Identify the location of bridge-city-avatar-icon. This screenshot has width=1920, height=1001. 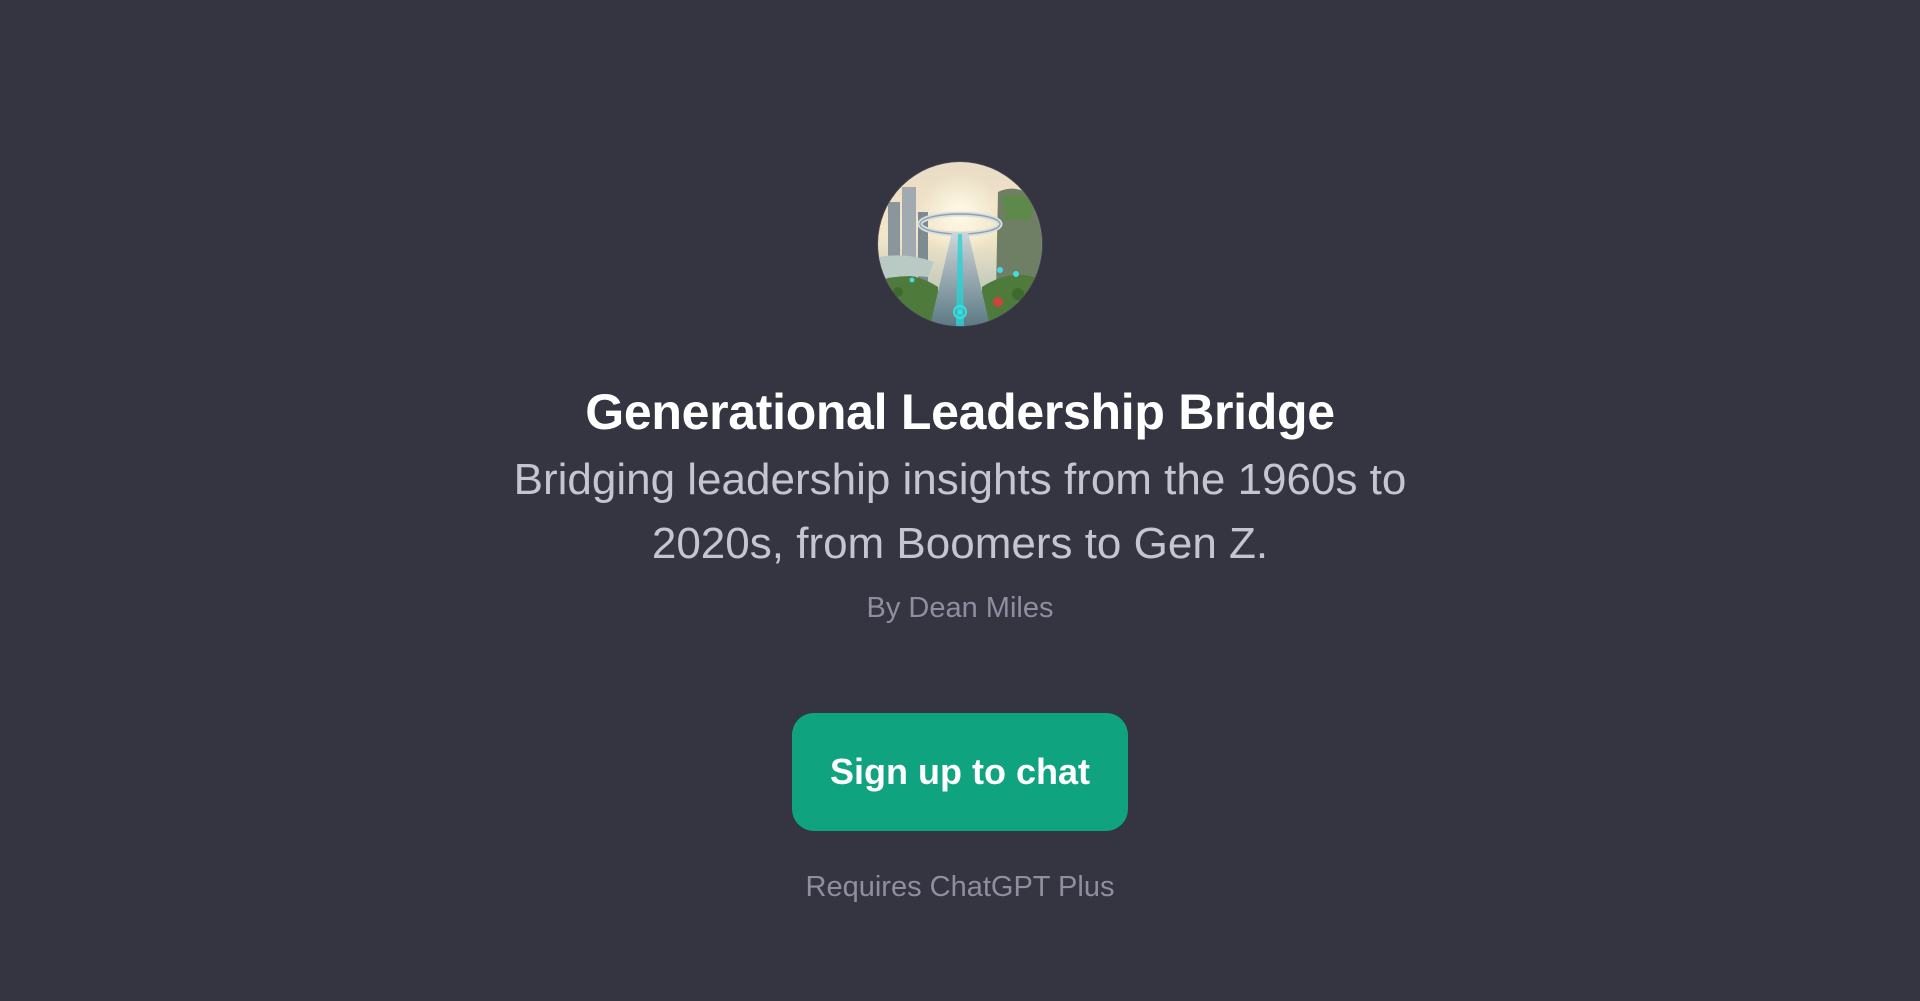
(960, 244).